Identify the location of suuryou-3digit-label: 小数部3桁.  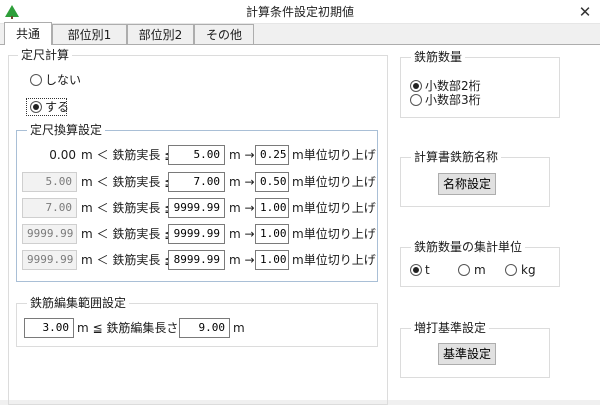
(453, 100).